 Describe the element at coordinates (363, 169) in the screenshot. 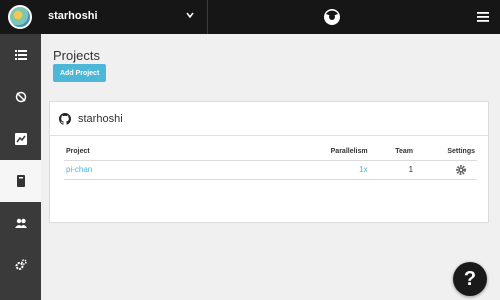

I see `parallelism-link: 1x` at that location.